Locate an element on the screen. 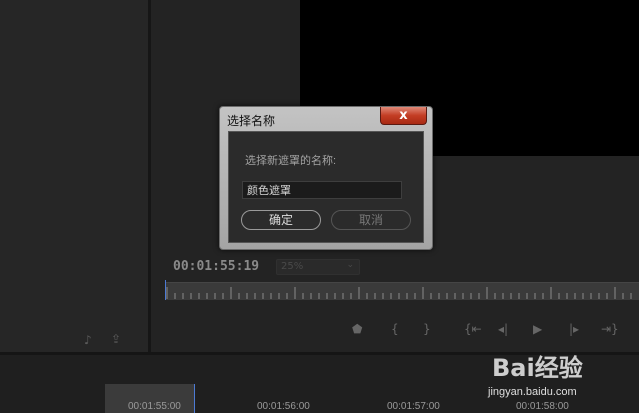  marker-icon: ⬟ is located at coordinates (357, 329).